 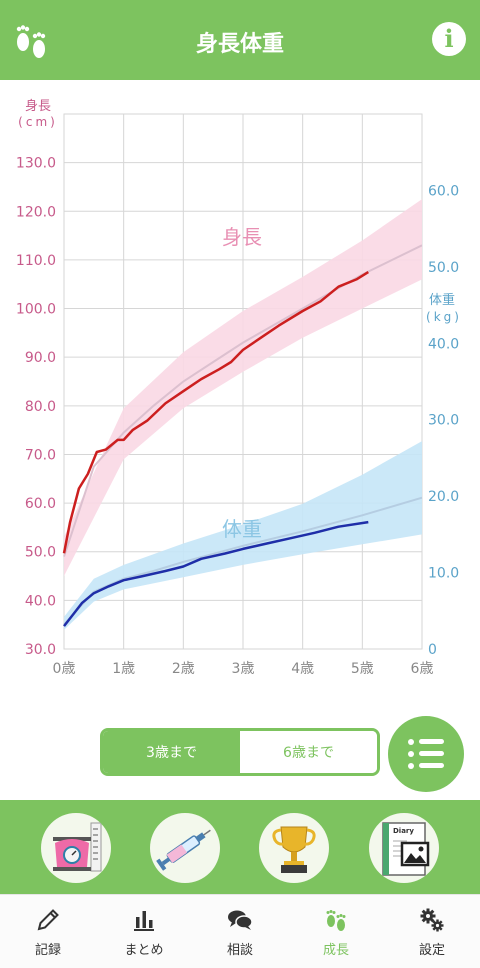 I want to click on weight-tick-label: 10.0, so click(x=443, y=574).